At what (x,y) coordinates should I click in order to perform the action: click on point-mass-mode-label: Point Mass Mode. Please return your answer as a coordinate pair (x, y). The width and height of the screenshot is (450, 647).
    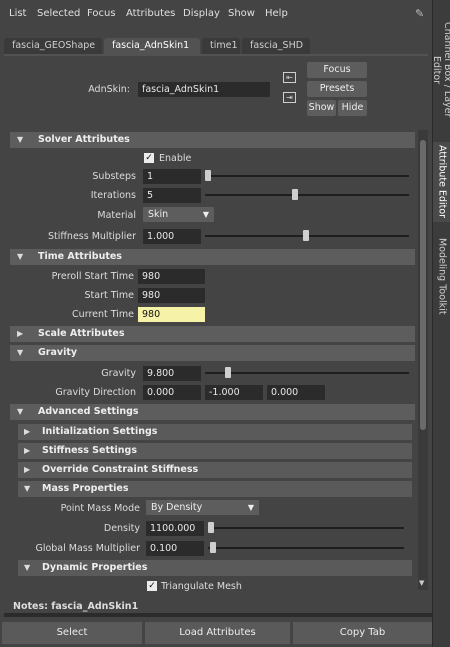
    Looking at the image, I should click on (100, 508).